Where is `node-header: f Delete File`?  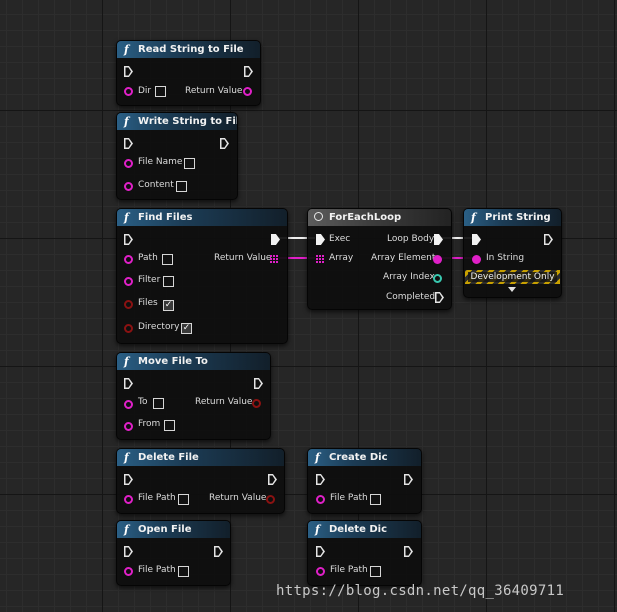
node-header: f Delete File is located at coordinates (200, 457).